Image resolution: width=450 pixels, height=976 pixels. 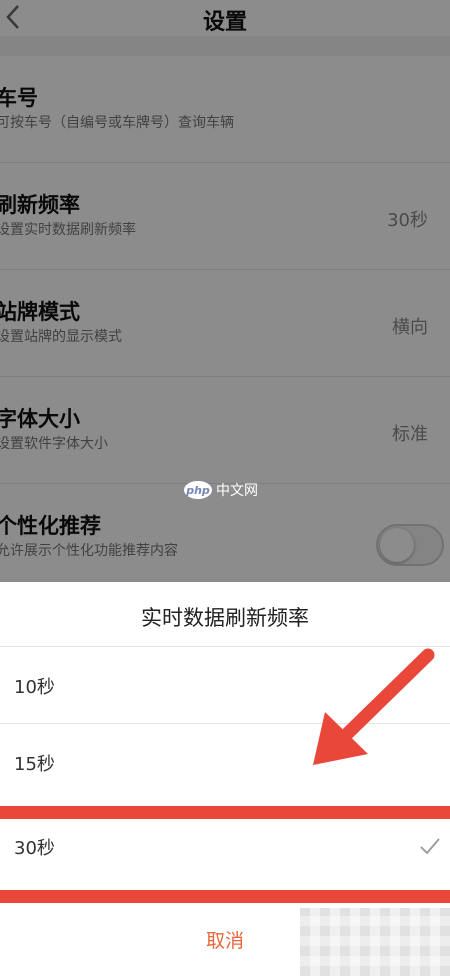 What do you see at coordinates (34, 687) in the screenshot?
I see `option-label: 10秒` at bounding box center [34, 687].